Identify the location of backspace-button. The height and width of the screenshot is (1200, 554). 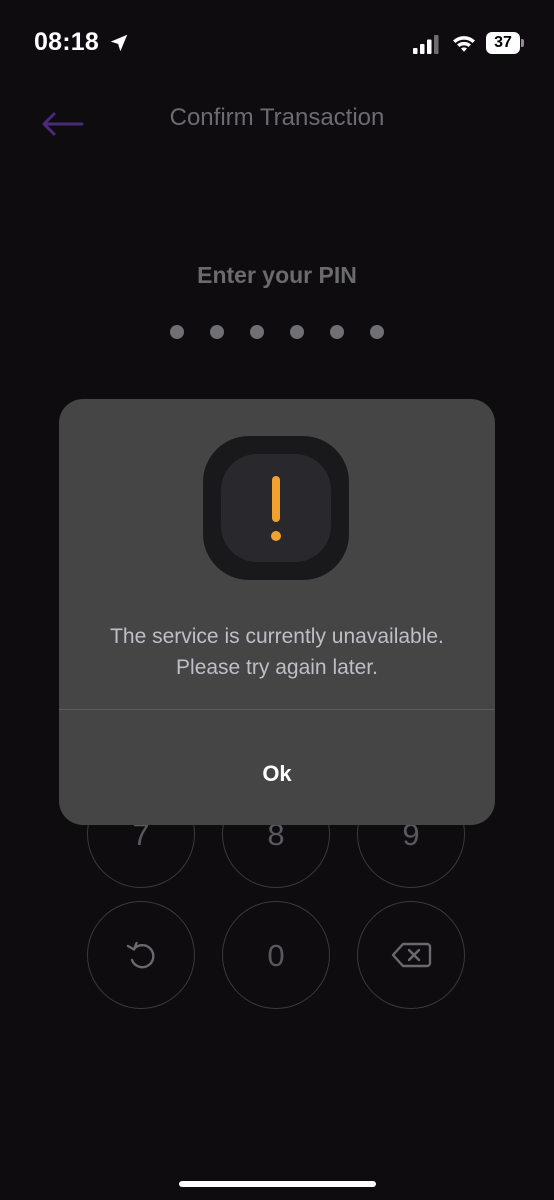
(411, 955).